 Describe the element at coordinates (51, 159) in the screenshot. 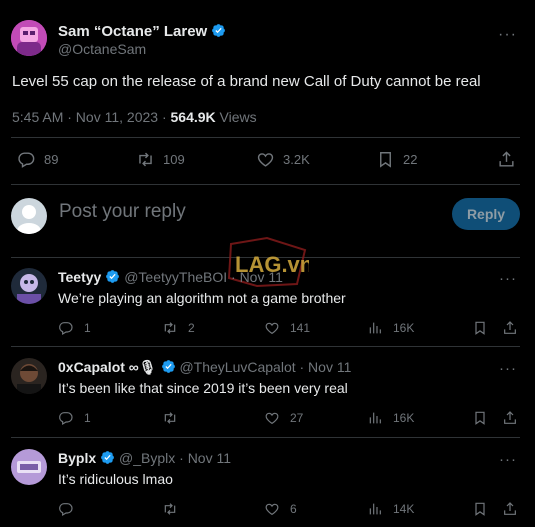

I see `reply-count: 89` at that location.